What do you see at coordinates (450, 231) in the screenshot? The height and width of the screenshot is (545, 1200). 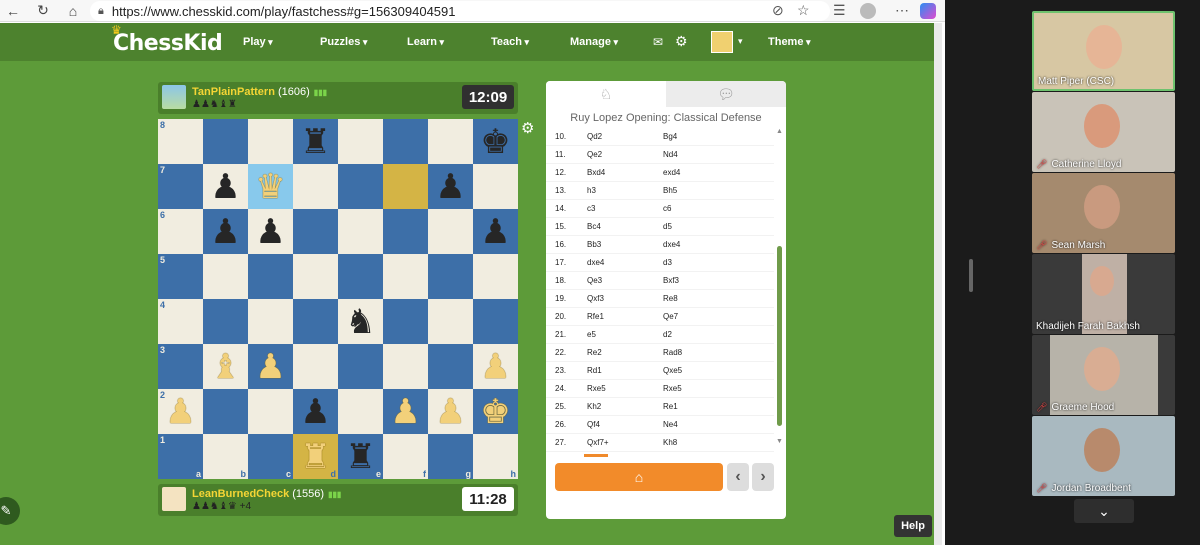 I see `square-g6` at bounding box center [450, 231].